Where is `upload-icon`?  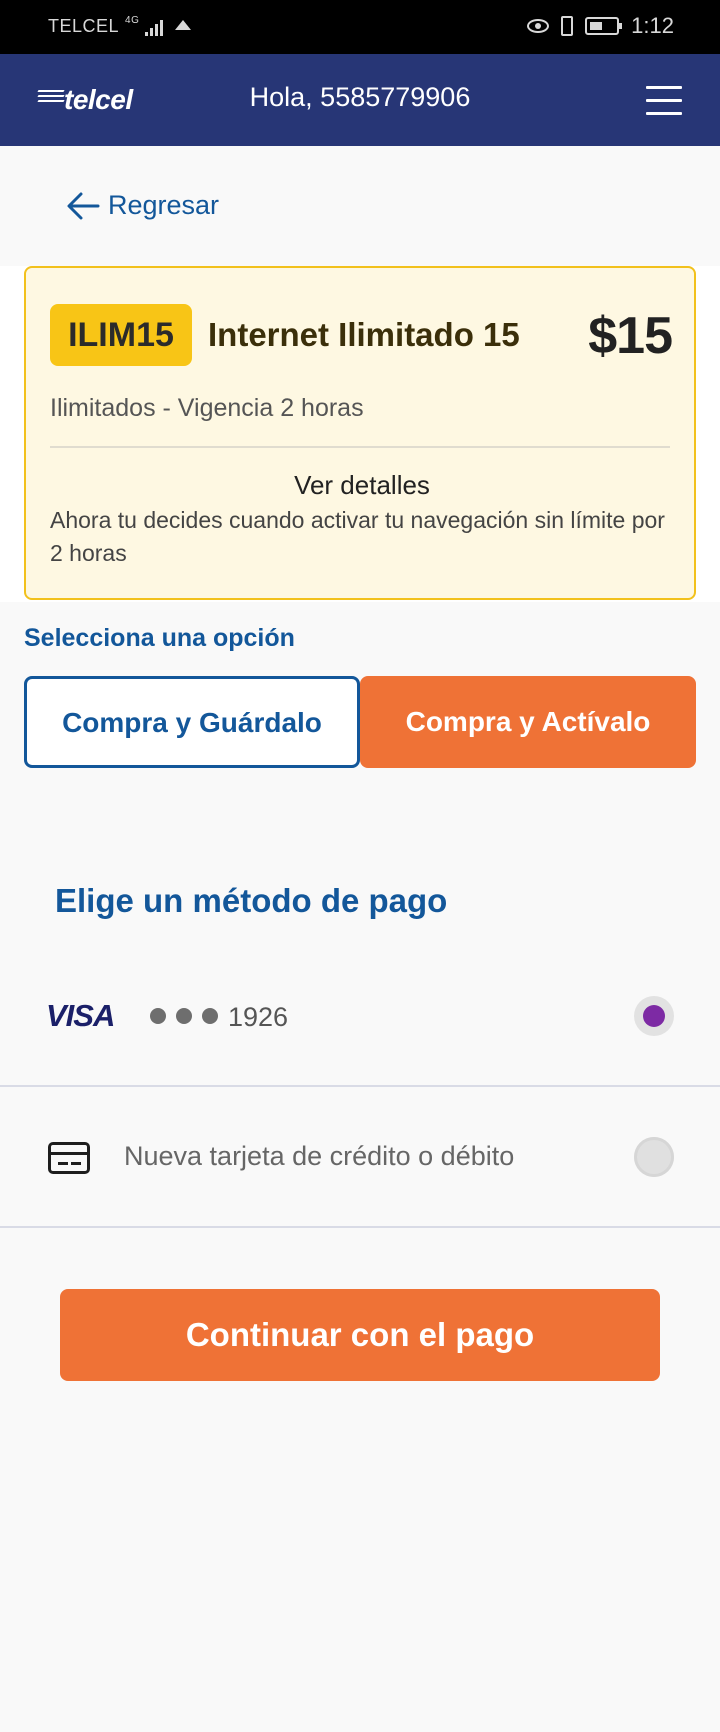 upload-icon is located at coordinates (183, 24).